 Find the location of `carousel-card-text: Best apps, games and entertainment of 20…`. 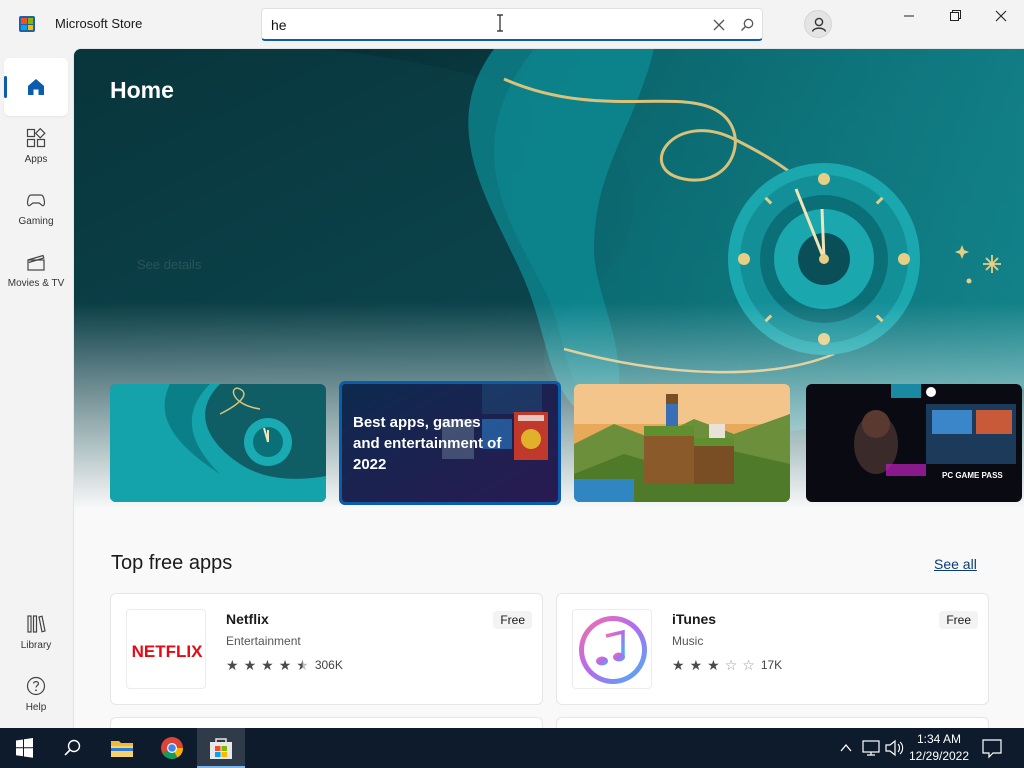

carousel-card-text: Best apps, games and entertainment of 20… is located at coordinates (427, 443).